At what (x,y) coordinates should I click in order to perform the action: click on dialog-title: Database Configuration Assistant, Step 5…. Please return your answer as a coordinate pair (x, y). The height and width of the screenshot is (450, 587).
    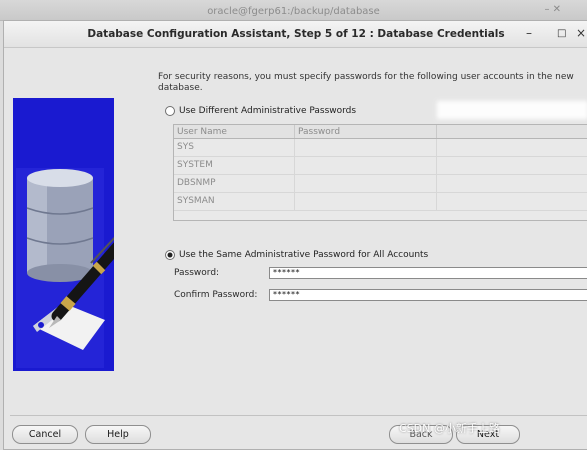
    Looking at the image, I should click on (296, 34).